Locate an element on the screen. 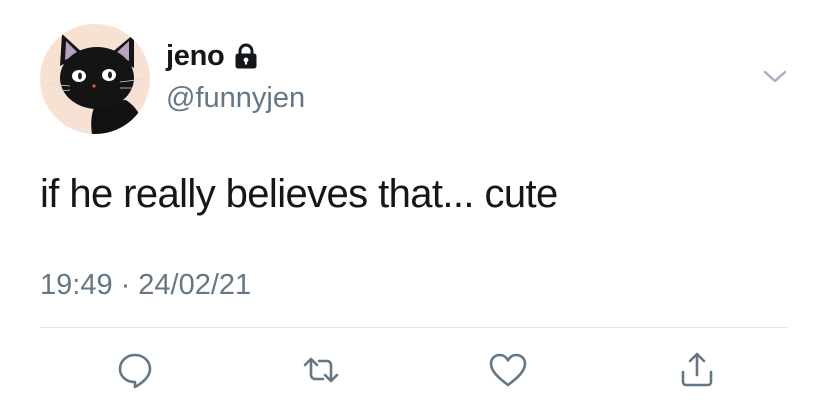  retweet-button is located at coordinates (321, 370).